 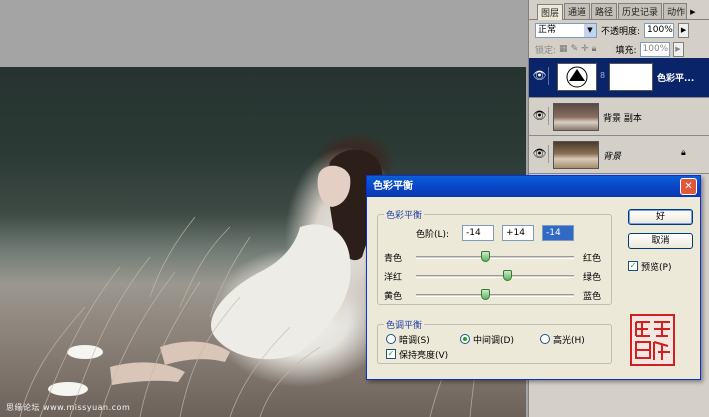 What do you see at coordinates (566, 30) in the screenshot?
I see `blend-mode-select: 正常 ▼` at bounding box center [566, 30].